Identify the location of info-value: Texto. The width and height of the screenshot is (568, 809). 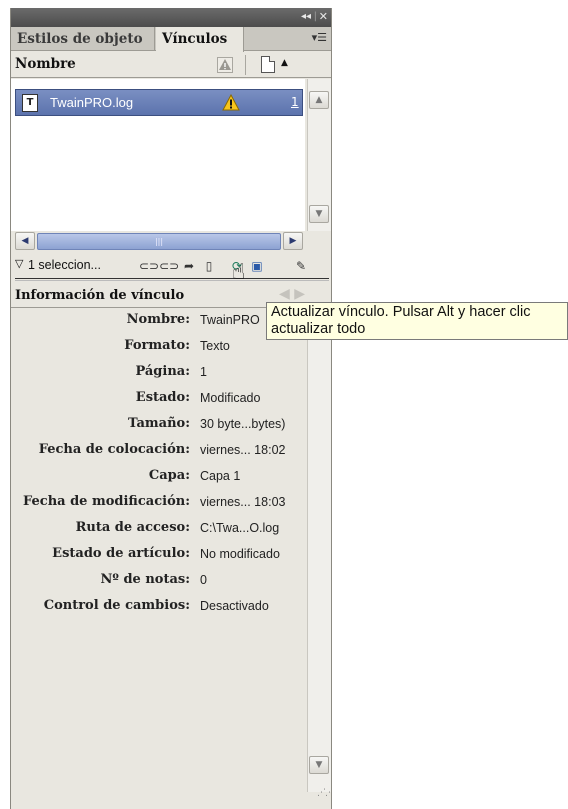
(215, 346).